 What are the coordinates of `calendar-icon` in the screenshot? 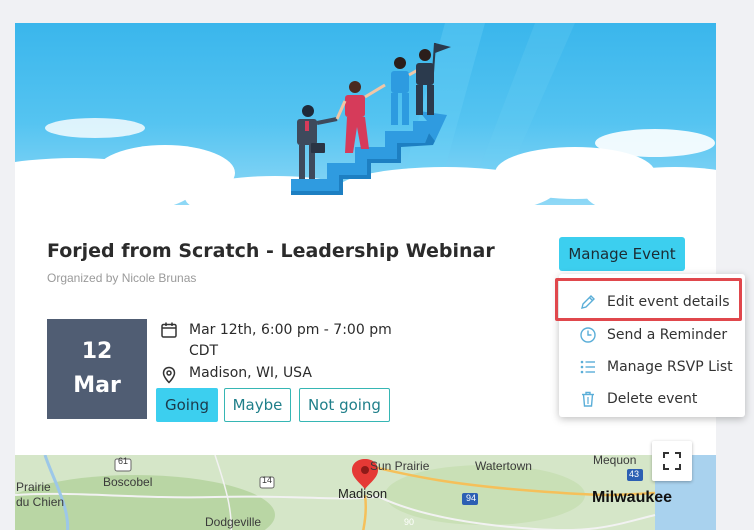 It's located at (169, 330).